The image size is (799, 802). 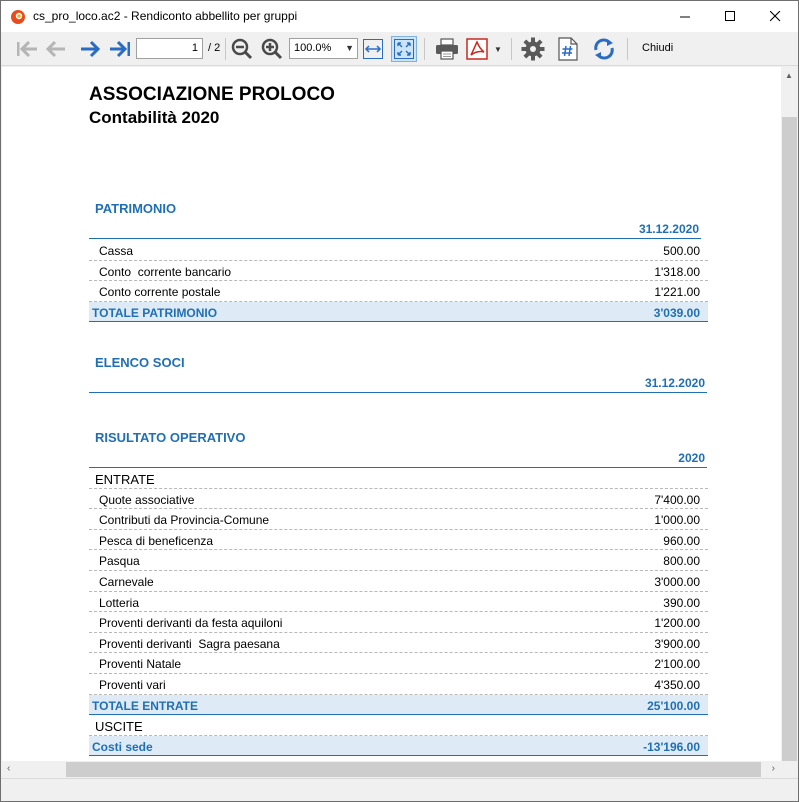 What do you see at coordinates (184, 520) in the screenshot?
I see `row-label: Contributi da Provincia-Comune` at bounding box center [184, 520].